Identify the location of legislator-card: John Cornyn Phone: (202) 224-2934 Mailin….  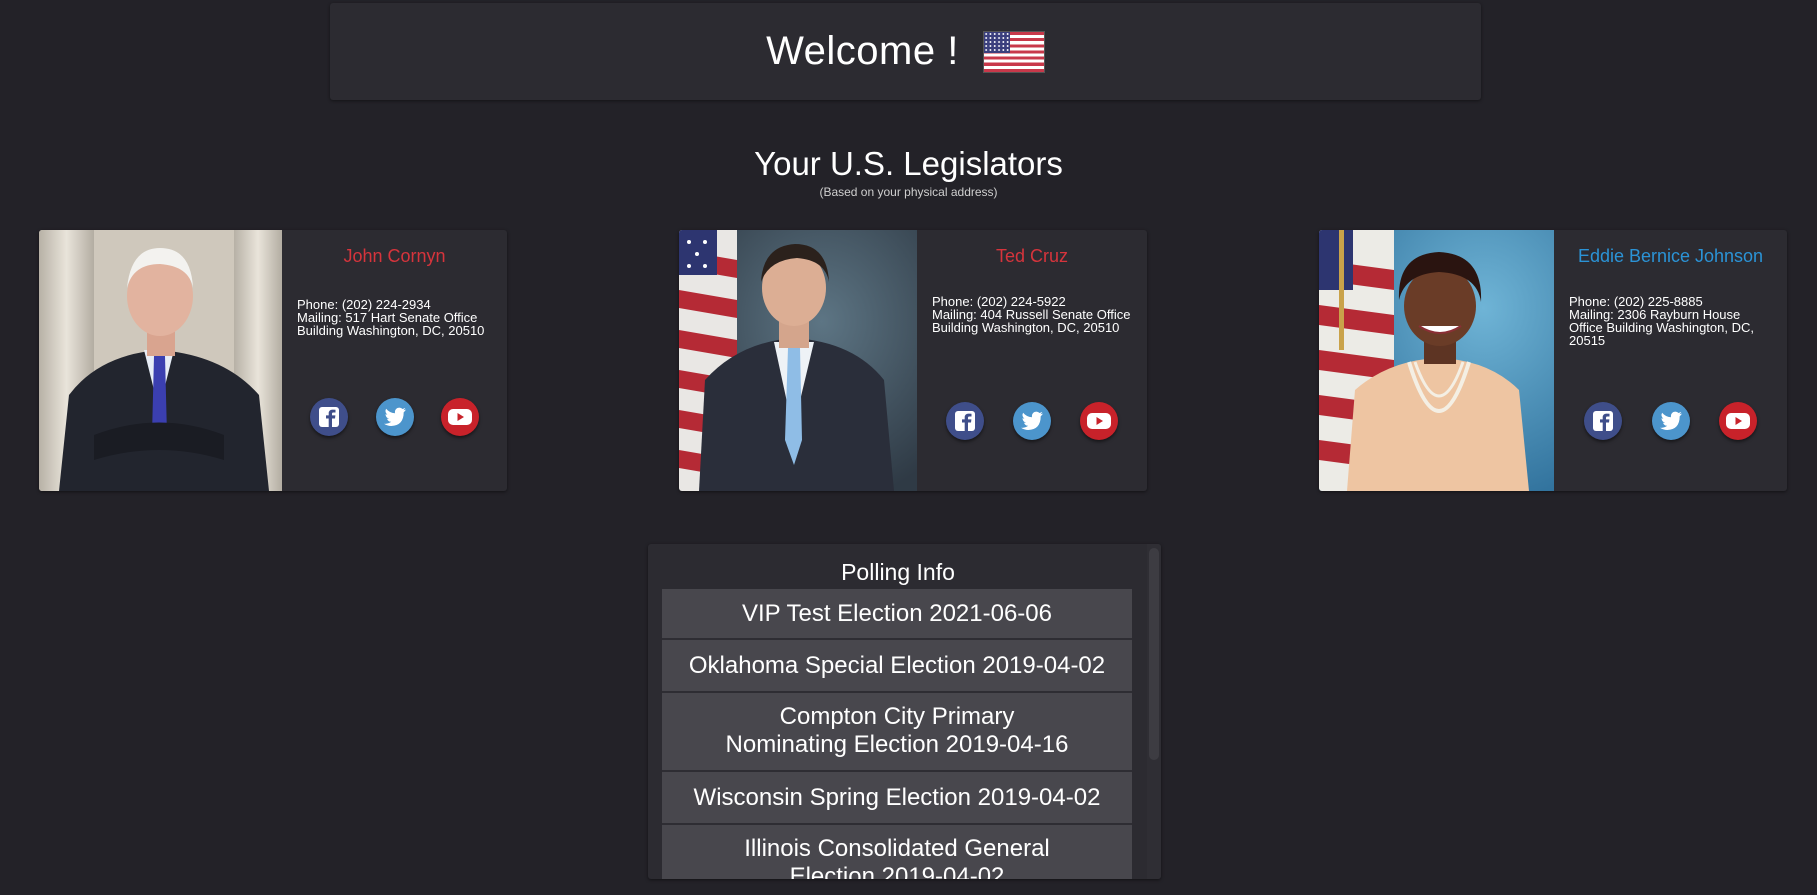
(273, 360).